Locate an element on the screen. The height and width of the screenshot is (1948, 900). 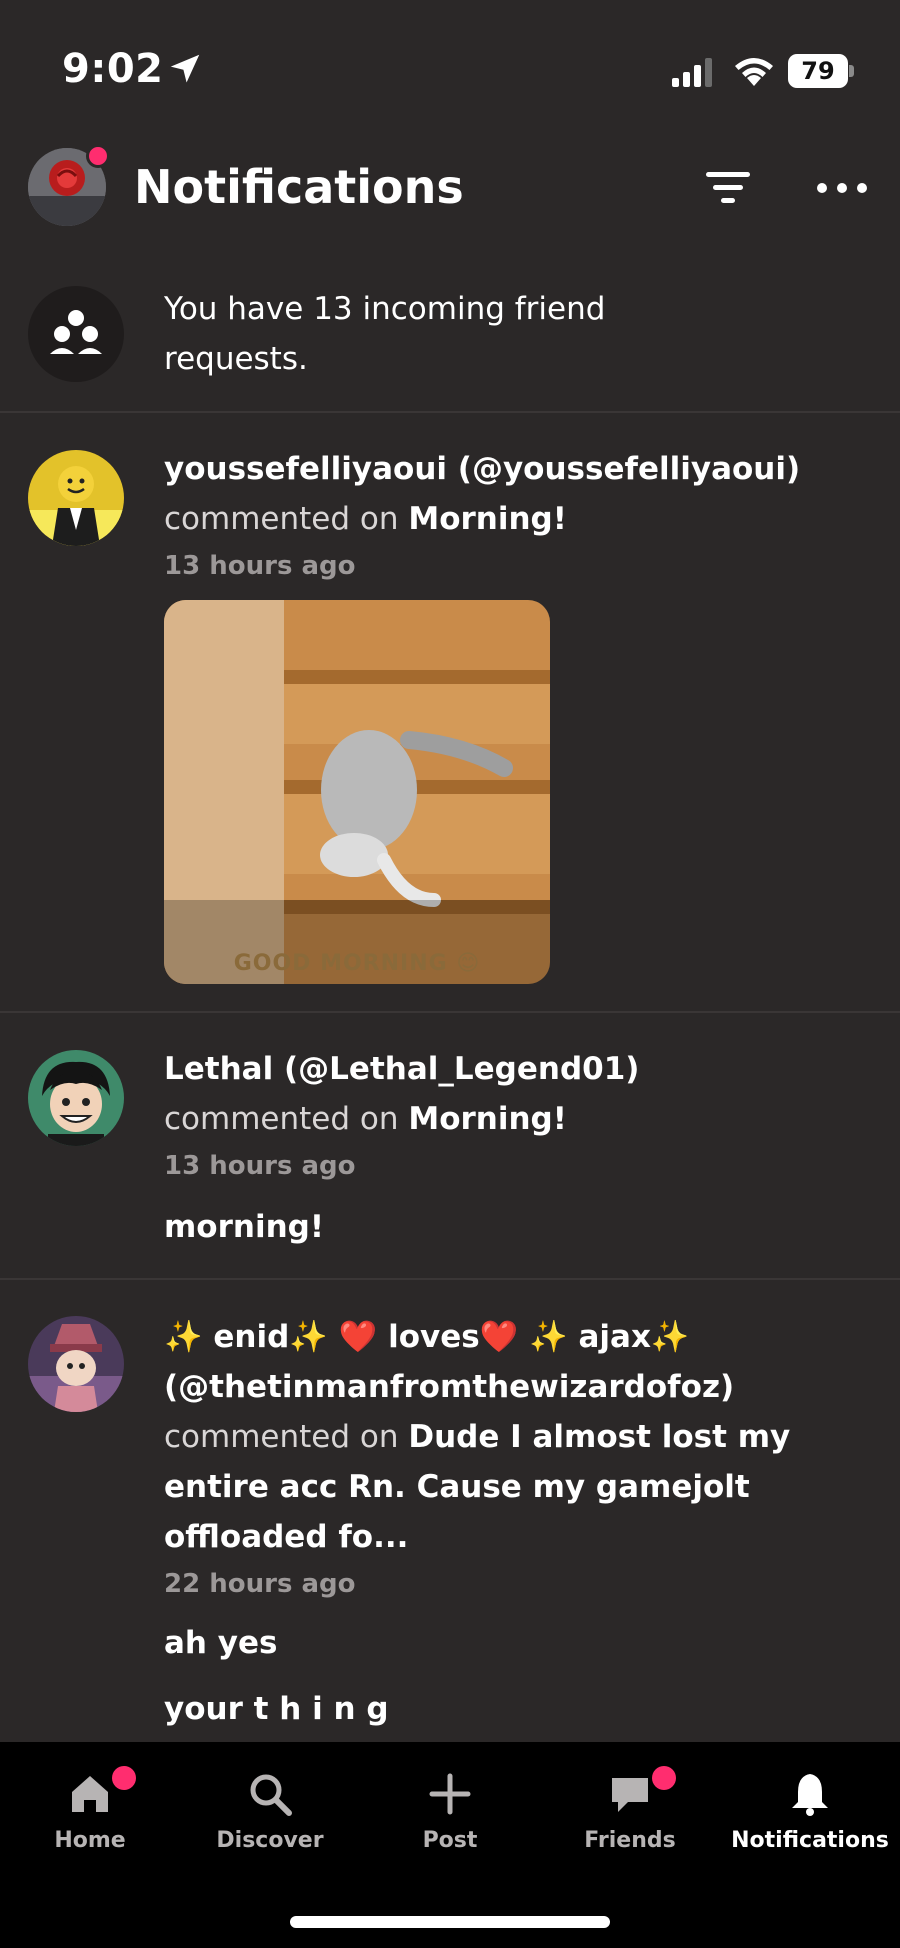
notification-user: youssefelliyaoui (@youssefelliyaoui) is located at coordinates (512, 469).